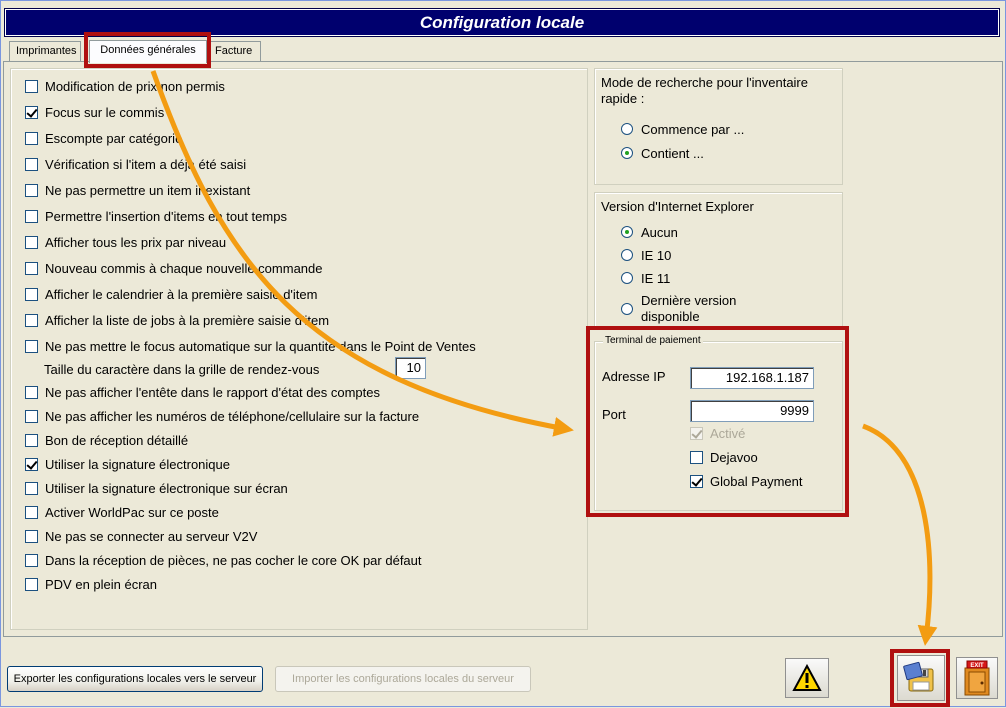  Describe the element at coordinates (752, 411) in the screenshot. I see `port-input: 9999` at that location.